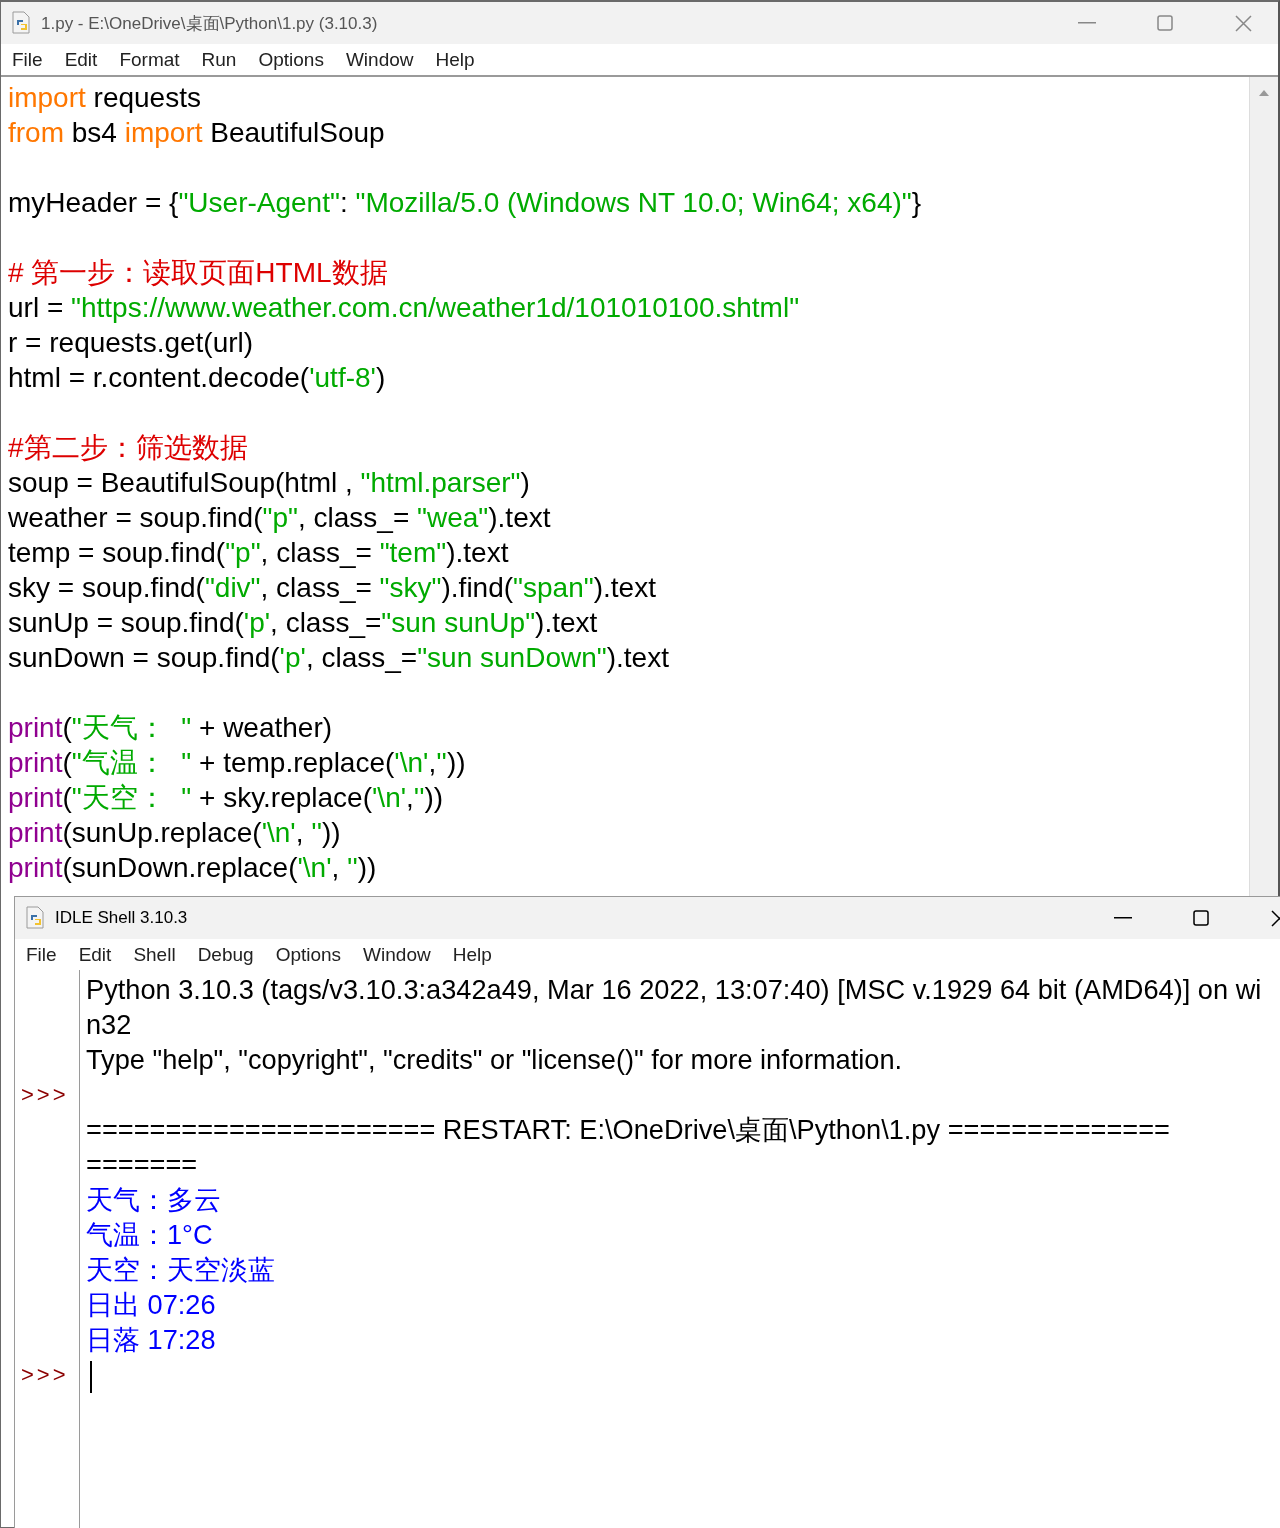  I want to click on output-line: 天空：天空淡蓝, so click(180, 1270).